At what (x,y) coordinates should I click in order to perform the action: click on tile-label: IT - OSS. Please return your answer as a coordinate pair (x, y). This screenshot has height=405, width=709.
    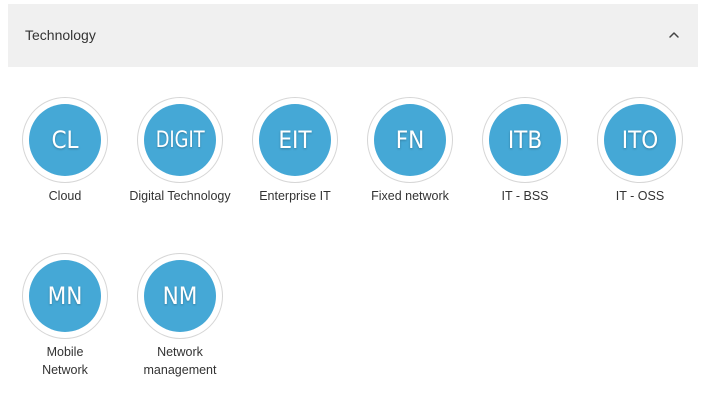
    Looking at the image, I should click on (640, 196).